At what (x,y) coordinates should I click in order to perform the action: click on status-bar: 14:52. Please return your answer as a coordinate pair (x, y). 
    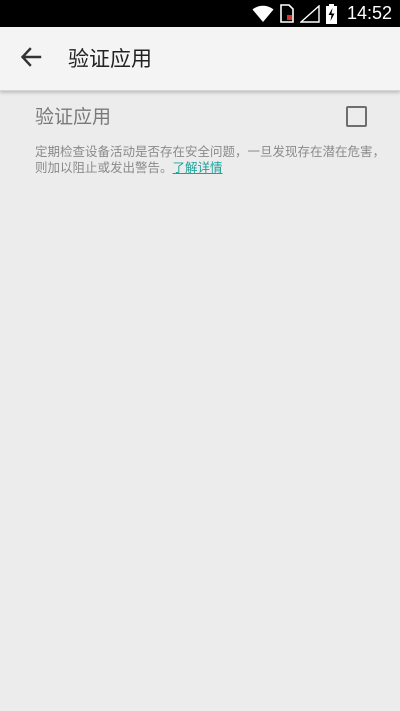
    Looking at the image, I should click on (200, 13).